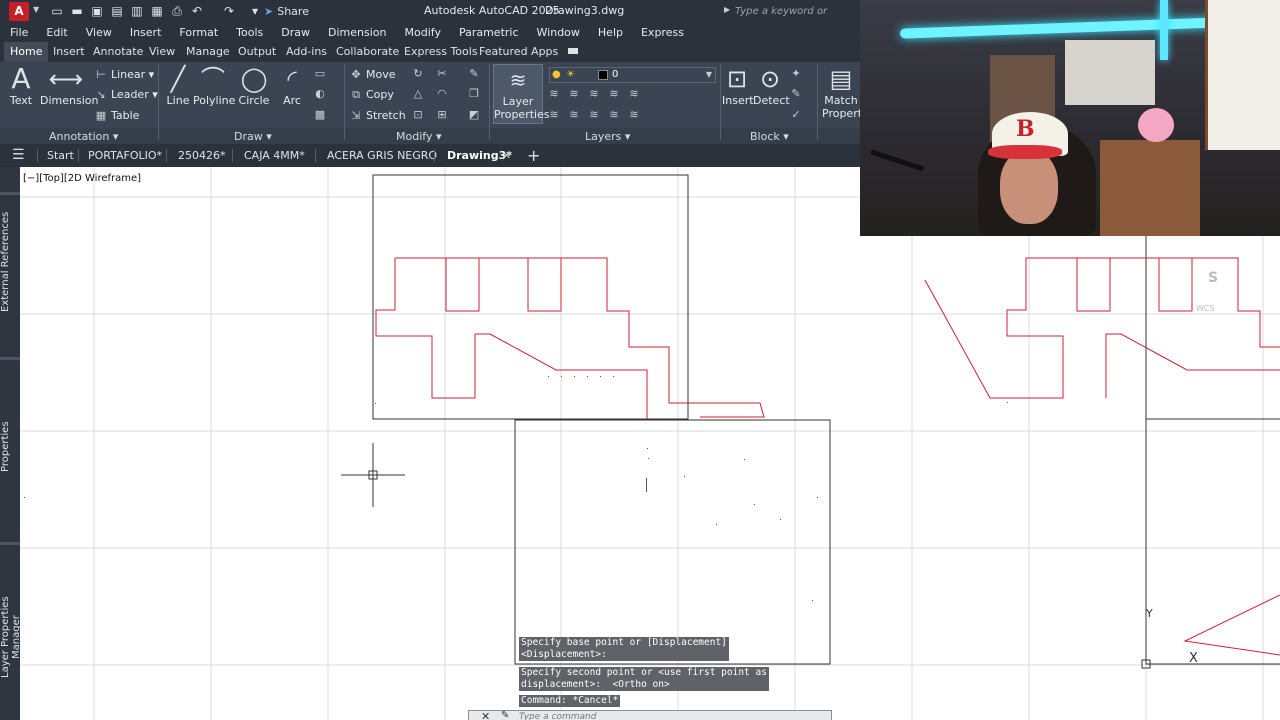 The height and width of the screenshot is (720, 1280). Describe the element at coordinates (727, 9) in the screenshot. I see `search-expand-icon: ▶` at that location.